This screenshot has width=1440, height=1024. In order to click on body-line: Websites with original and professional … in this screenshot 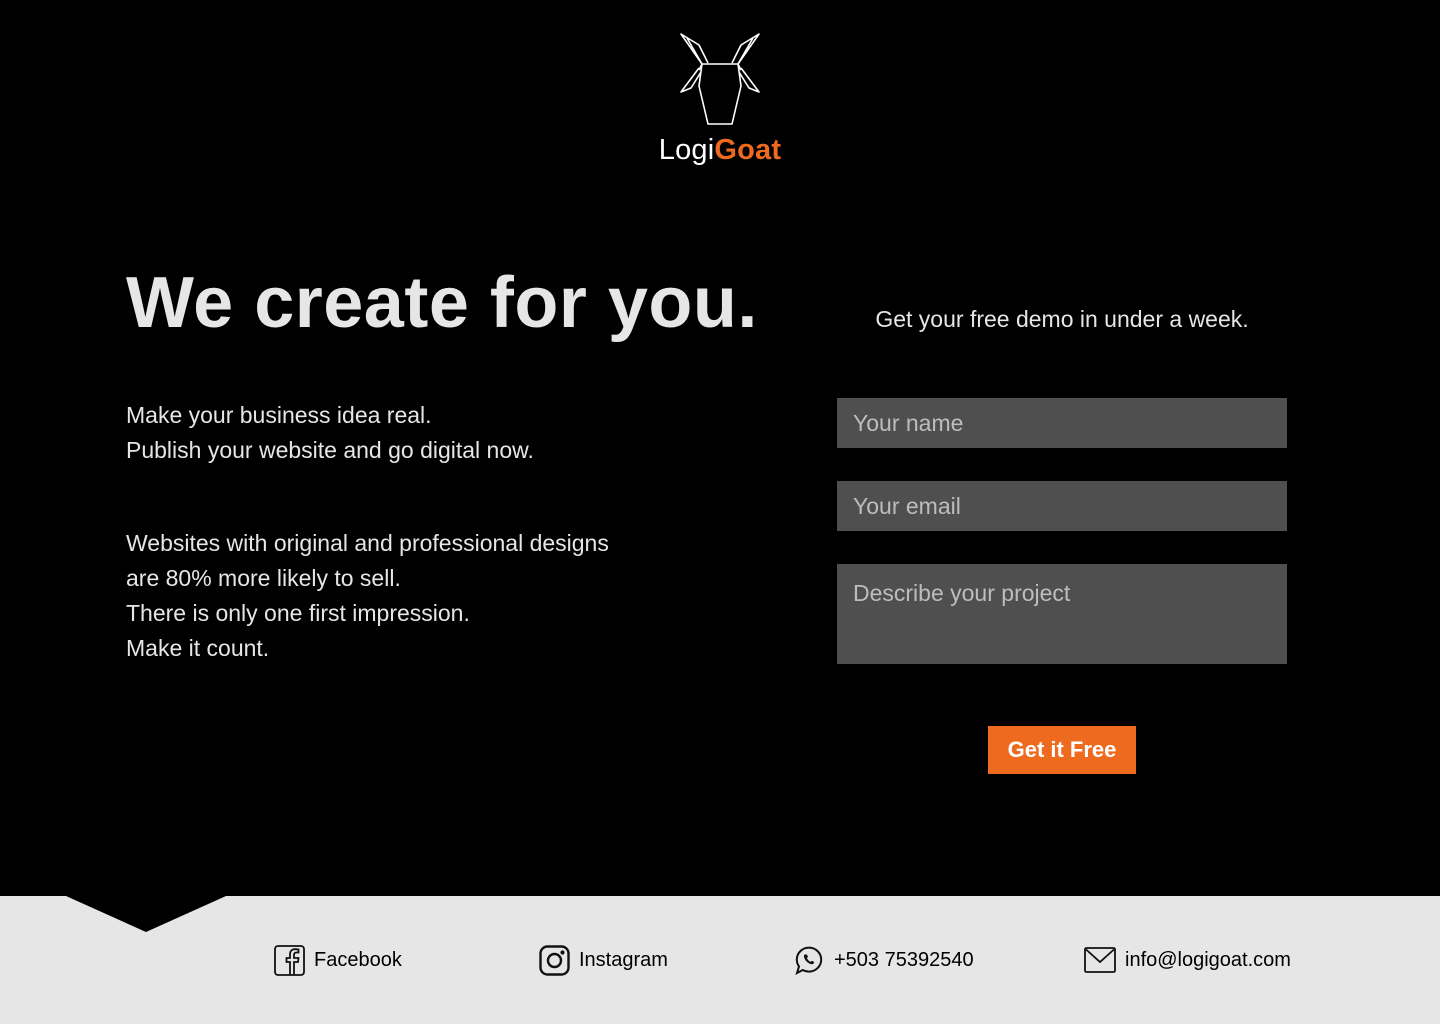, I will do `click(367, 543)`.